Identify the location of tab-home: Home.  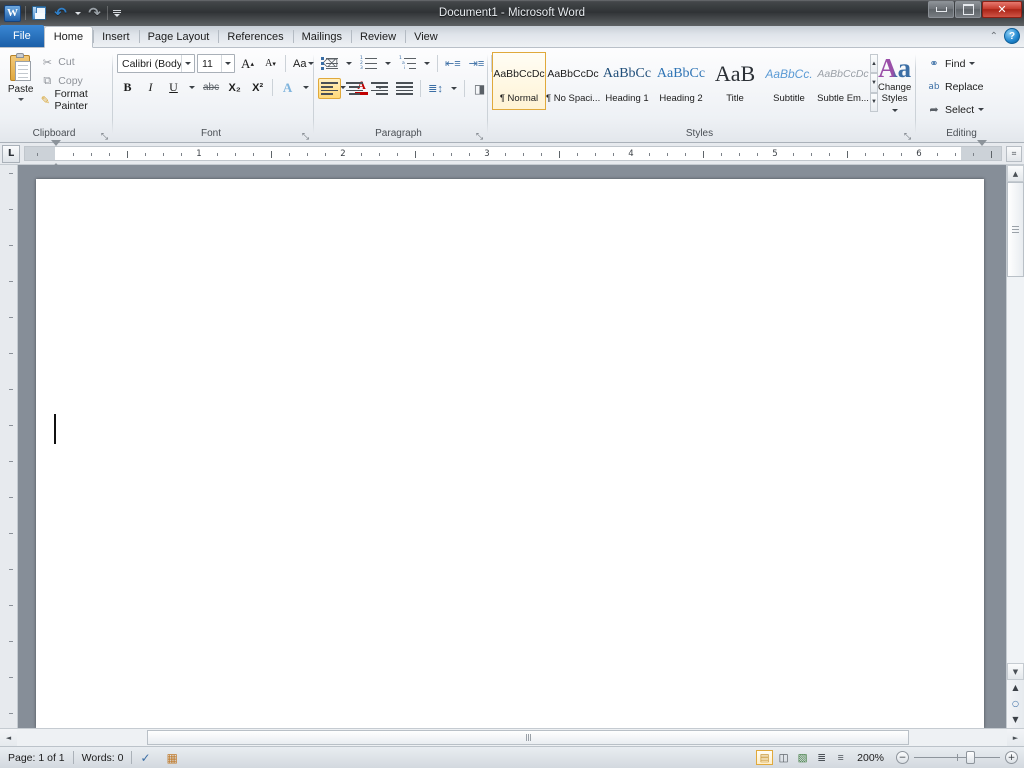
(68, 37).